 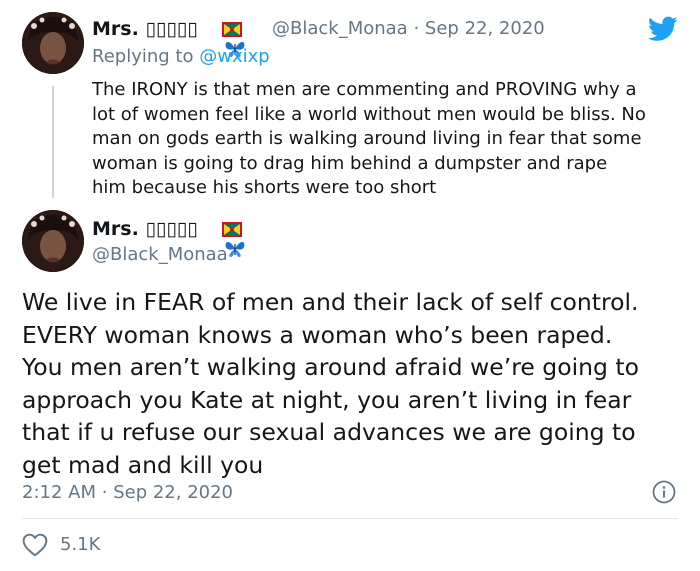 What do you see at coordinates (80, 544) in the screenshot?
I see `like-count: 5.1K` at bounding box center [80, 544].